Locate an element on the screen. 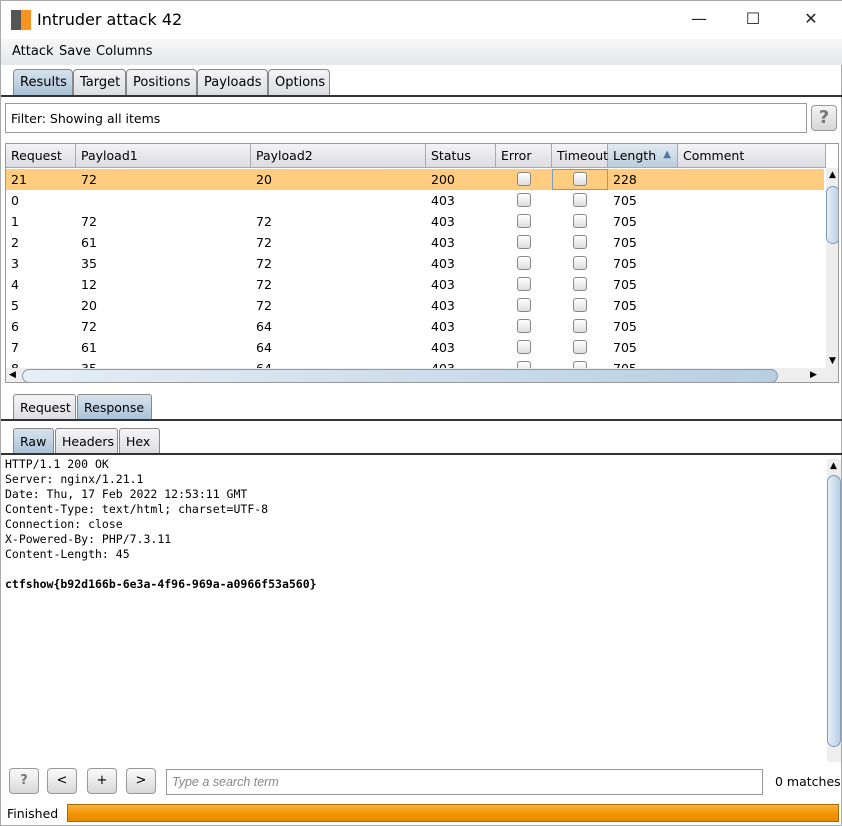 This screenshot has height=826, width=842. column-label: Payload2 is located at coordinates (284, 155).